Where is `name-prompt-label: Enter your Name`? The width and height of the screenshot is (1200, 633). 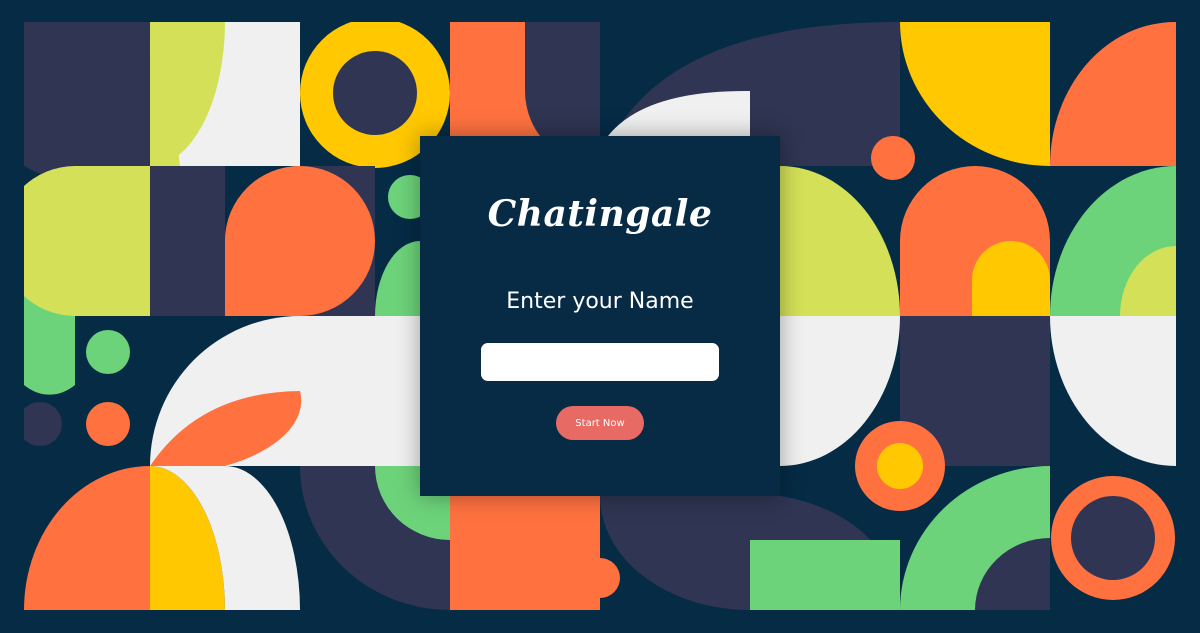 name-prompt-label: Enter your Name is located at coordinates (600, 301).